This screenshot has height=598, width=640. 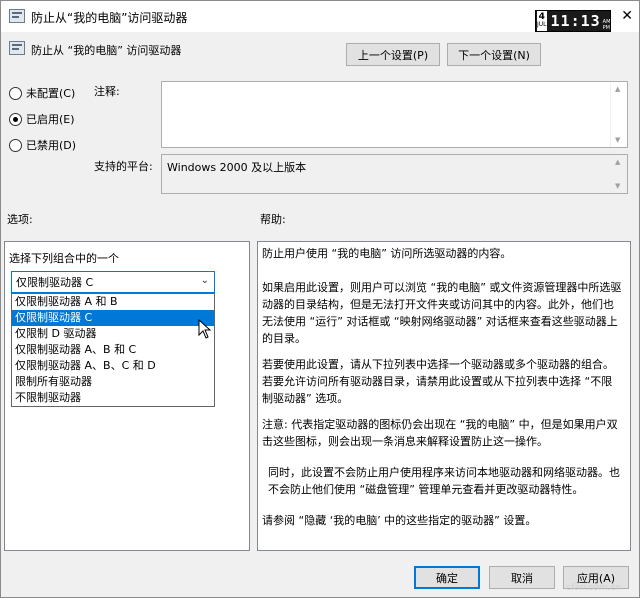 I want to click on dropdown-option: 仅限制驱动器 C, so click(x=113, y=318).